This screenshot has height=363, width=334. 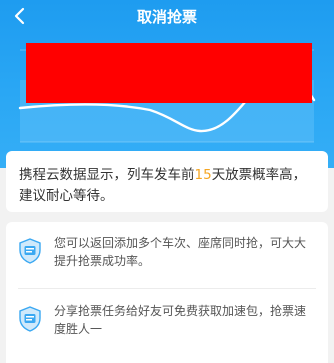 What do you see at coordinates (167, 288) in the screenshot?
I see `divider` at bounding box center [167, 288].